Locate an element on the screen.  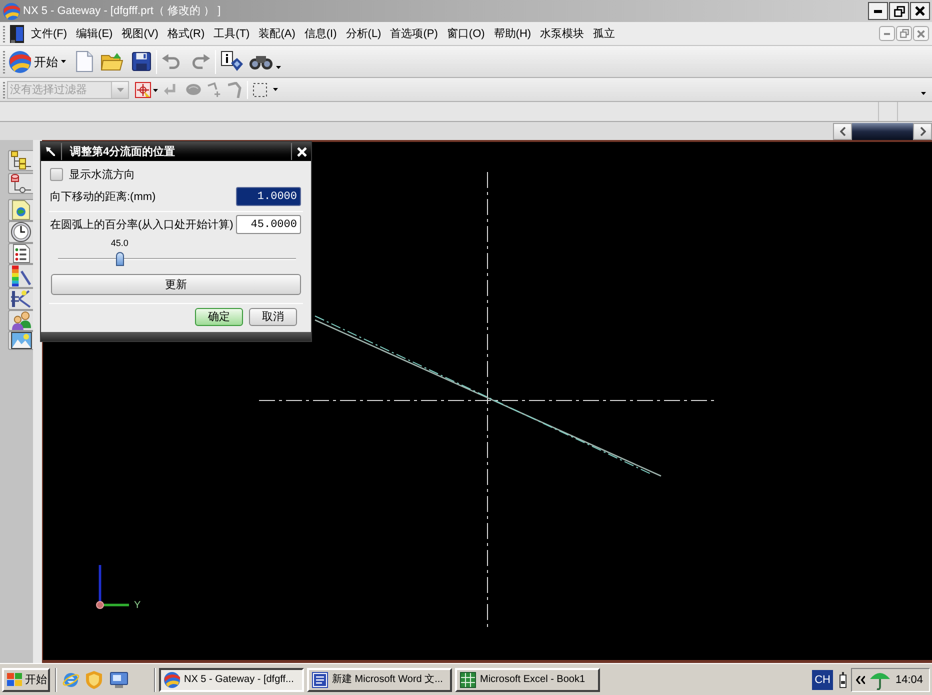
menu-item: 窗口(O) is located at coordinates (465, 33).